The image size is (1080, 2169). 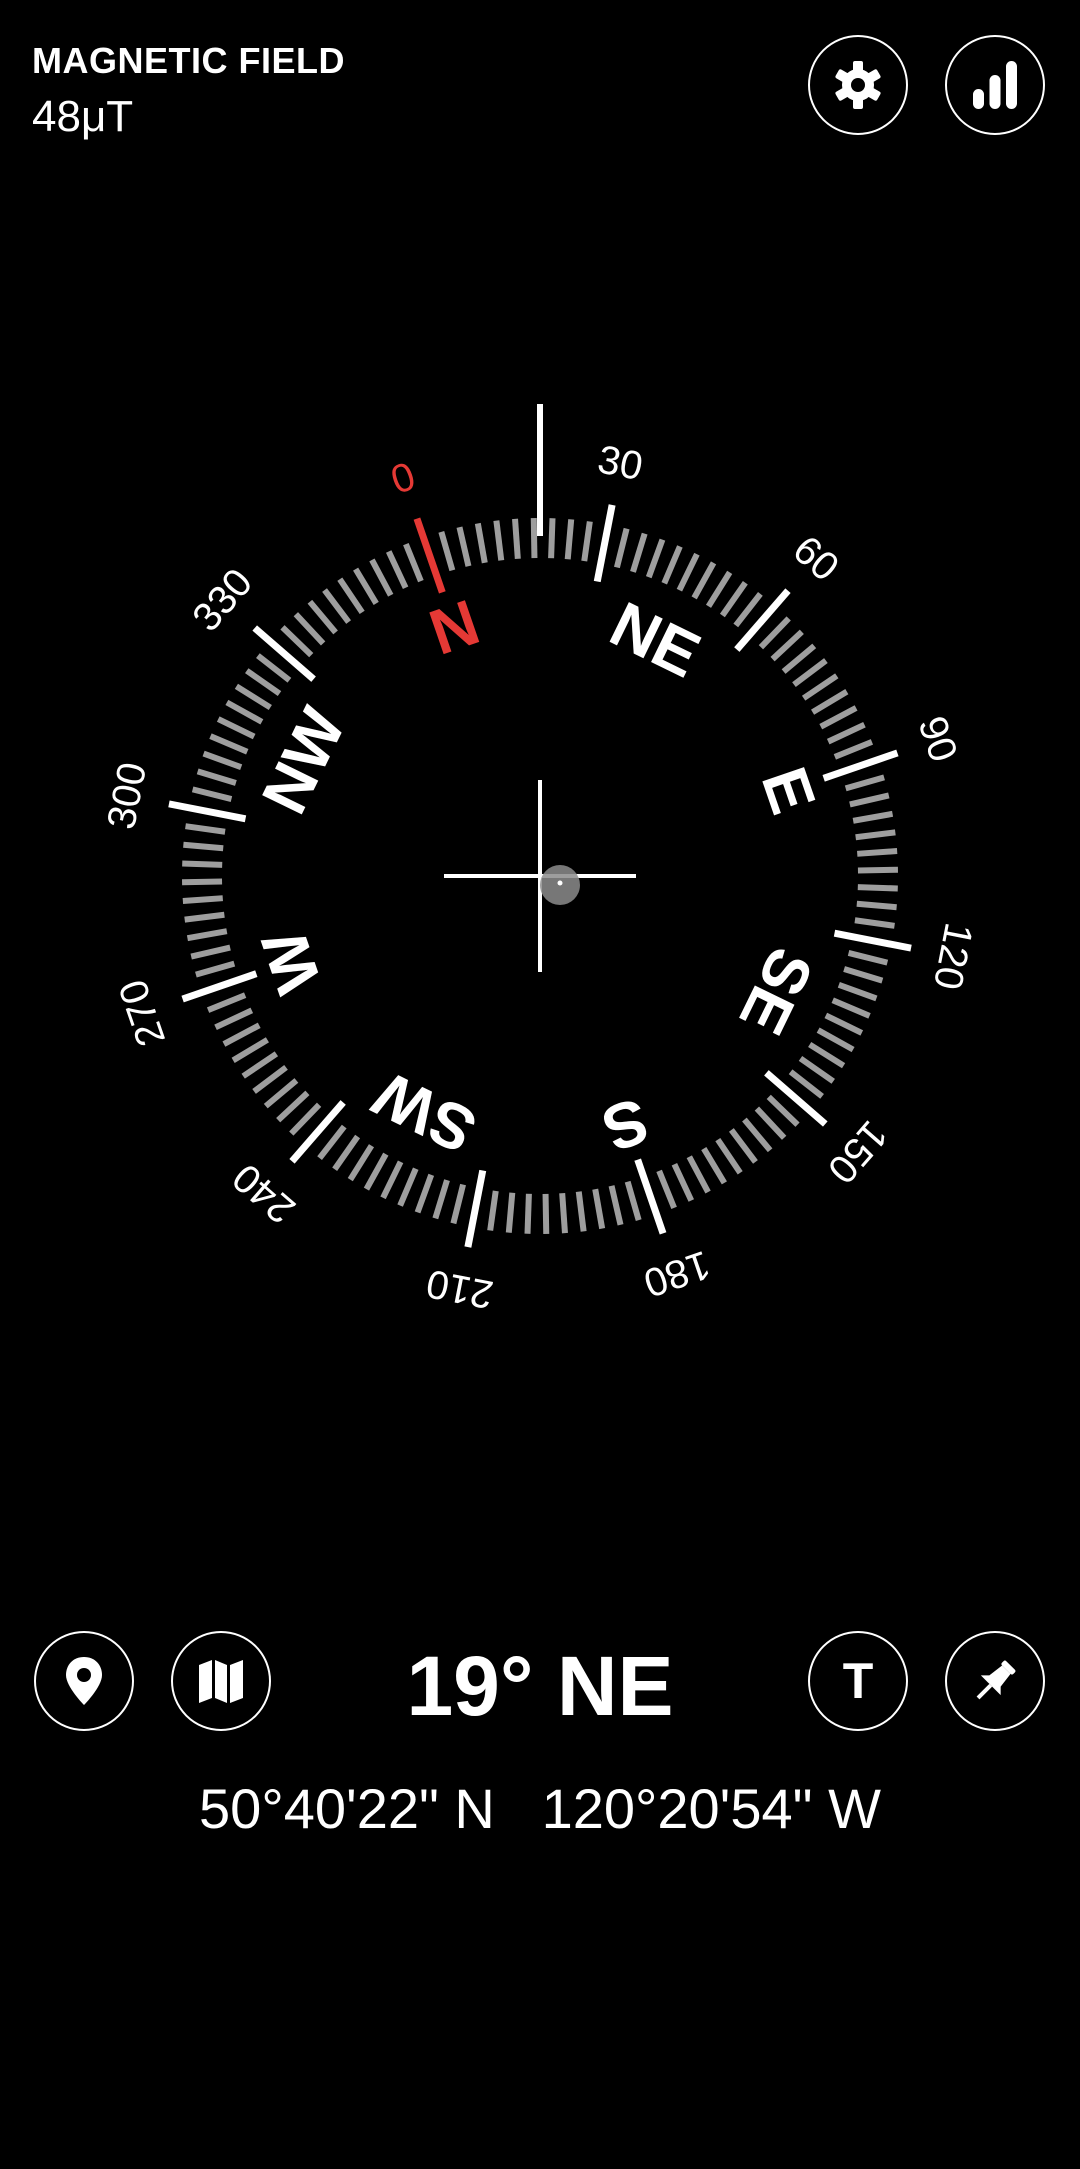 I want to click on direction-label: N, so click(x=454, y=627).